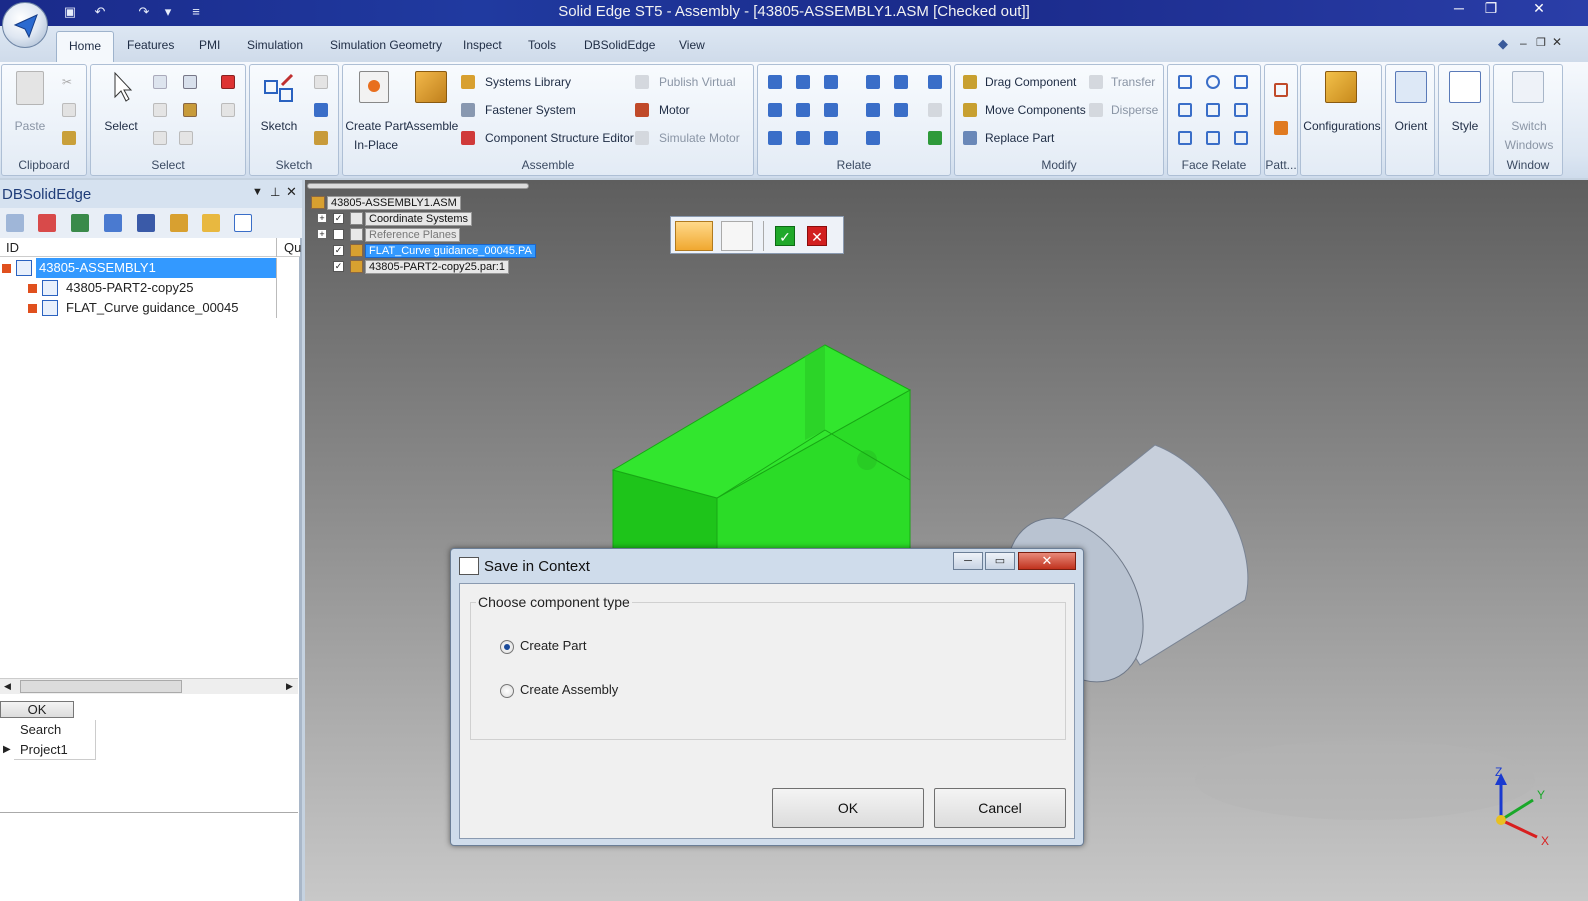 This screenshot has width=1588, height=901. Describe the element at coordinates (901, 82) in the screenshot. I see `connect-icon` at that location.